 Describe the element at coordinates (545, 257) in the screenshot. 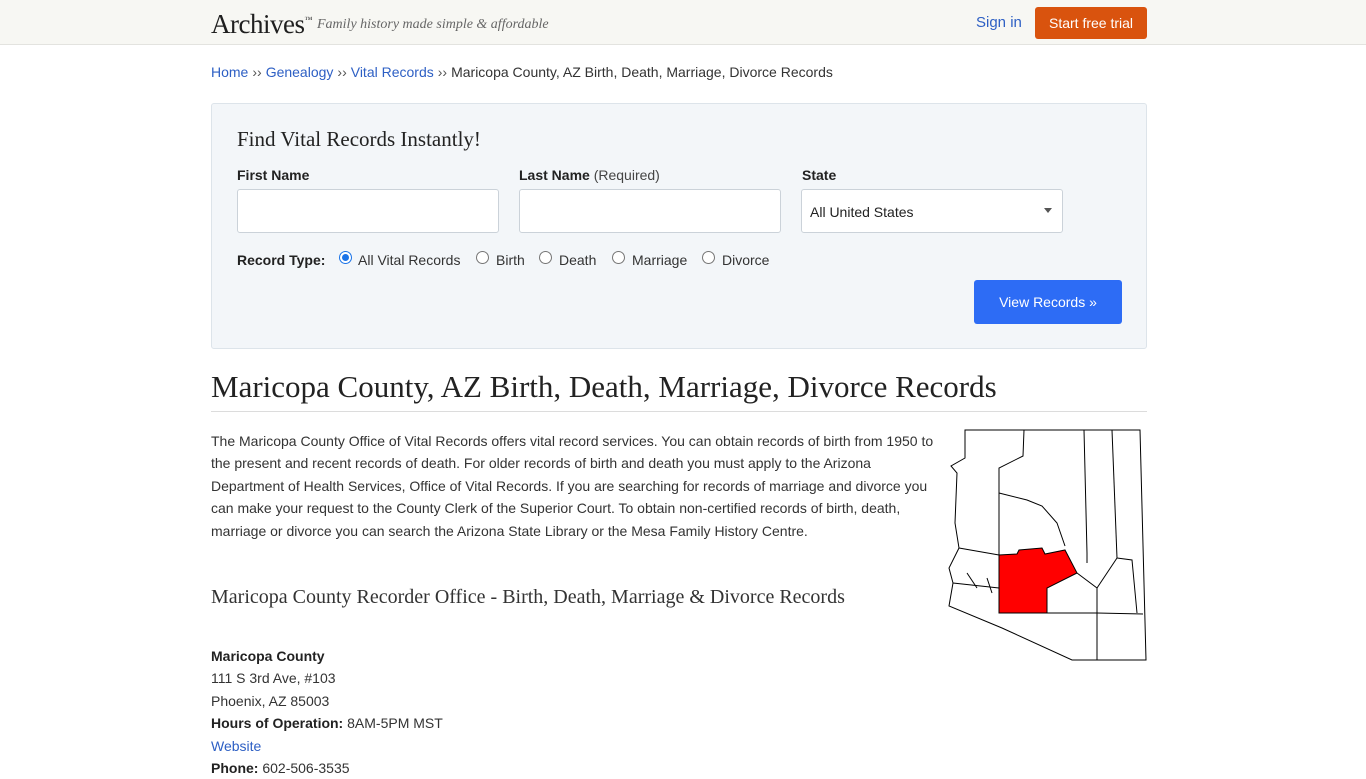

I see `radio-death` at that location.